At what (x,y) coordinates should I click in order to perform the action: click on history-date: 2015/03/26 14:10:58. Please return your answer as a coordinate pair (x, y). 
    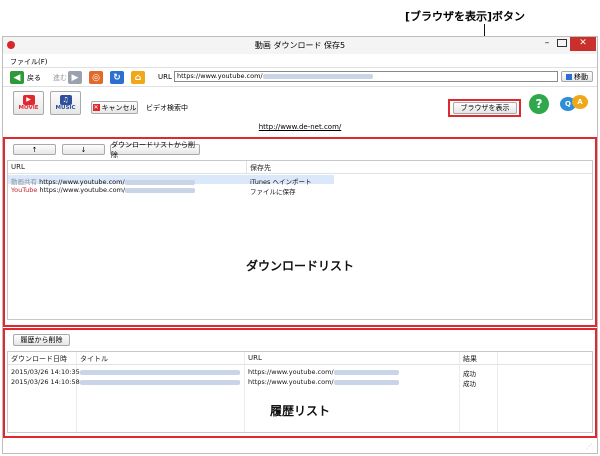
    Looking at the image, I should click on (45, 382).